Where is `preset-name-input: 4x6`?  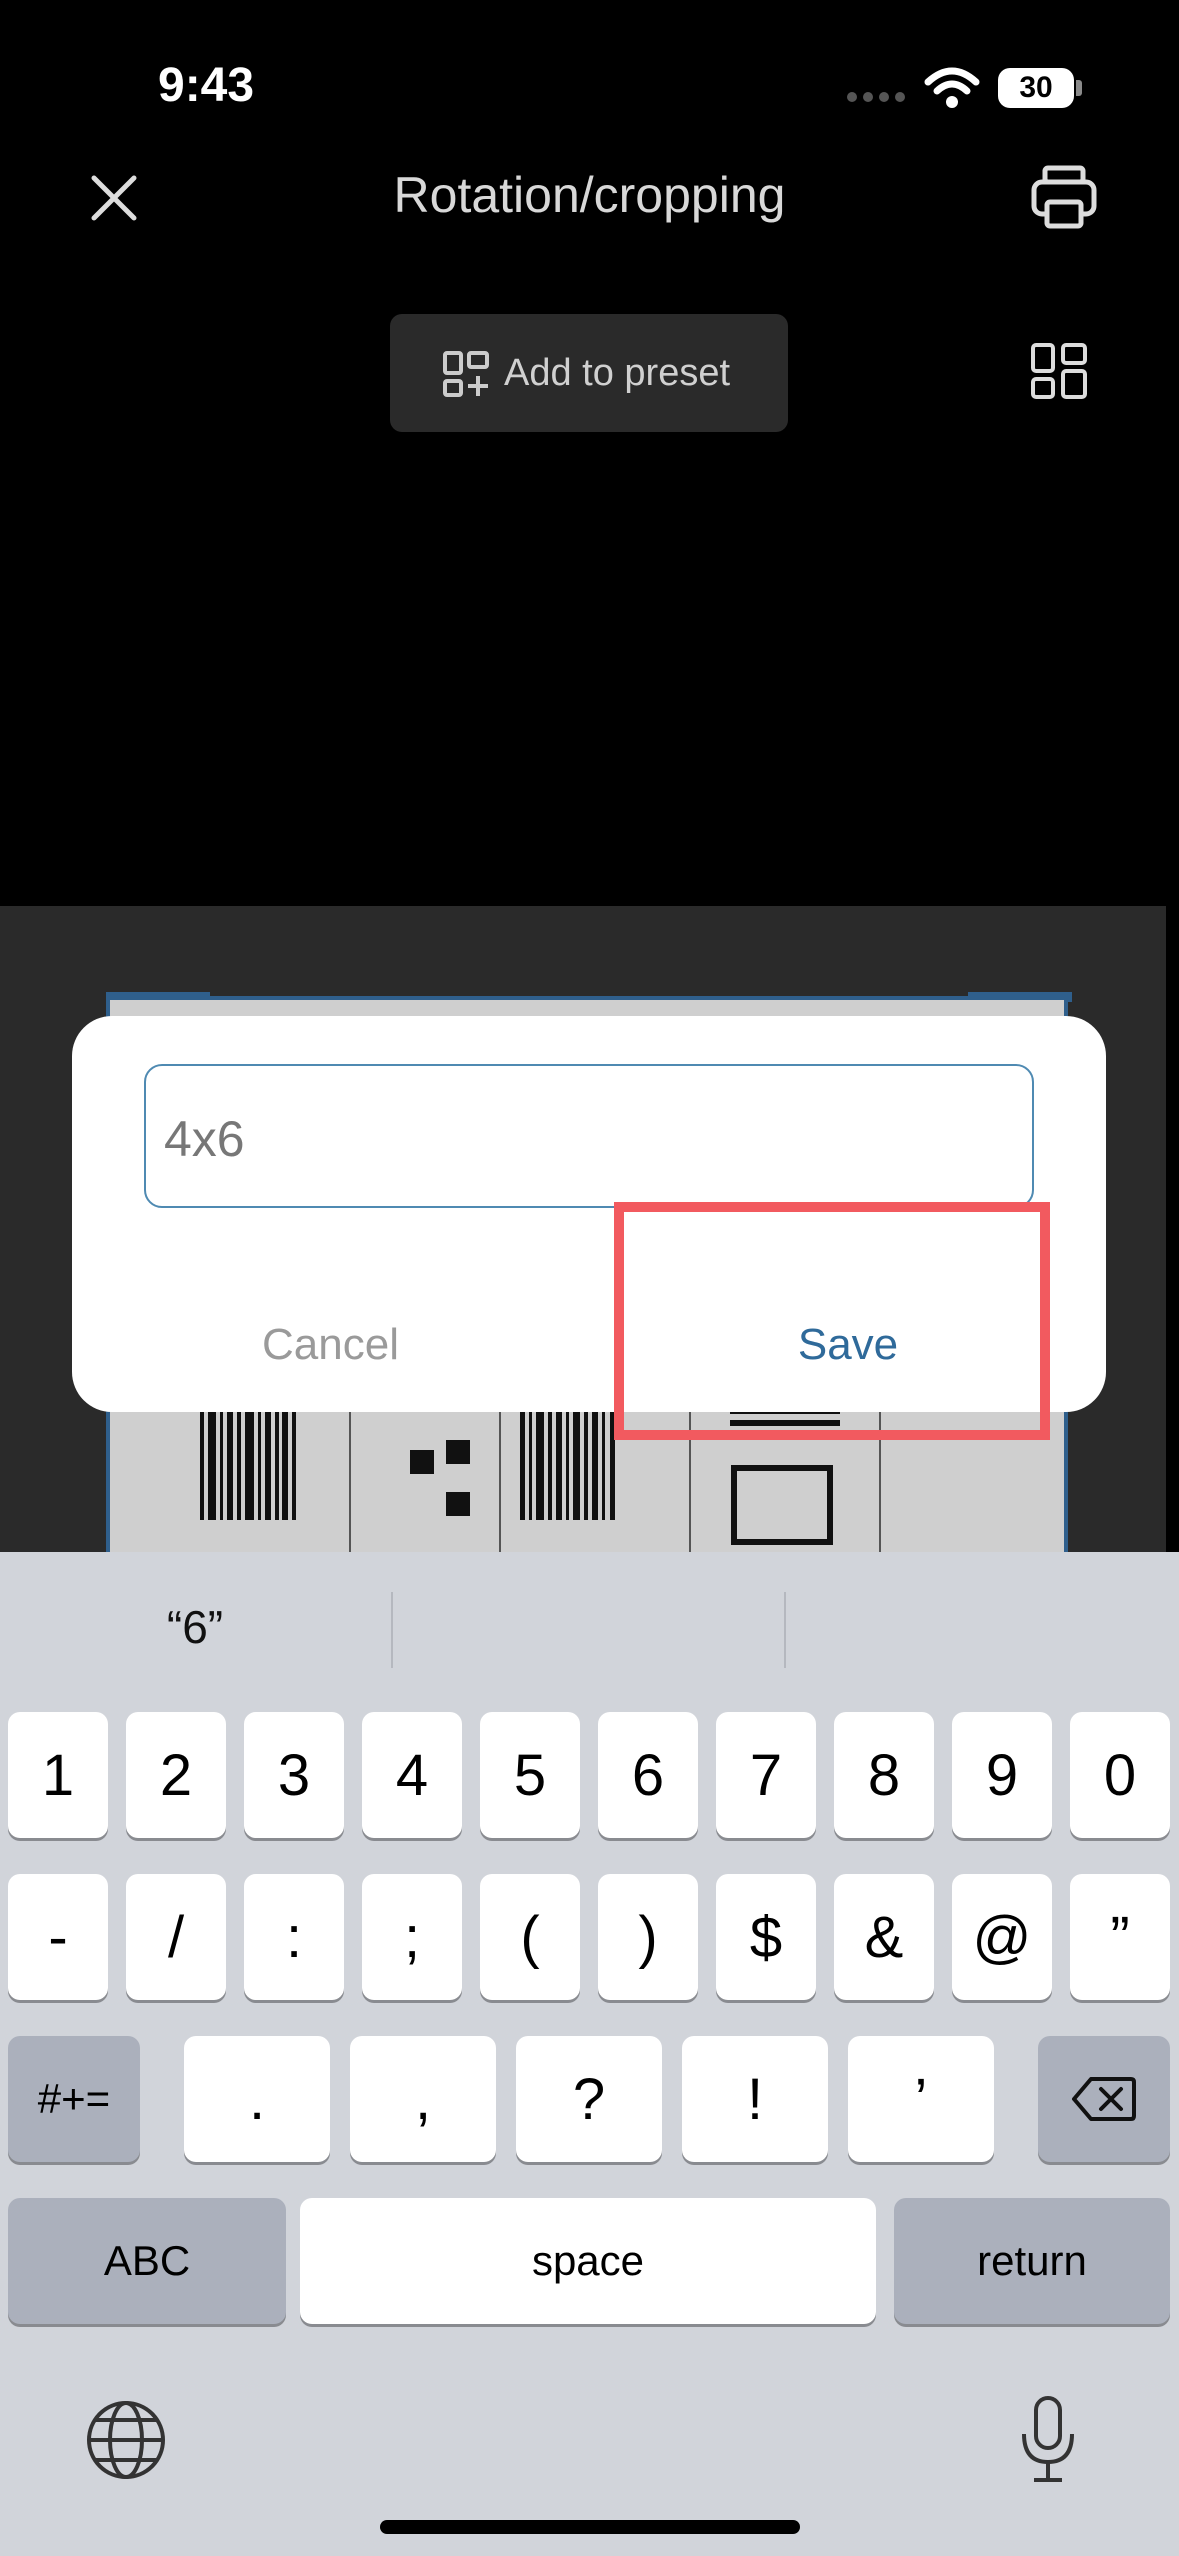 preset-name-input: 4x6 is located at coordinates (589, 1136).